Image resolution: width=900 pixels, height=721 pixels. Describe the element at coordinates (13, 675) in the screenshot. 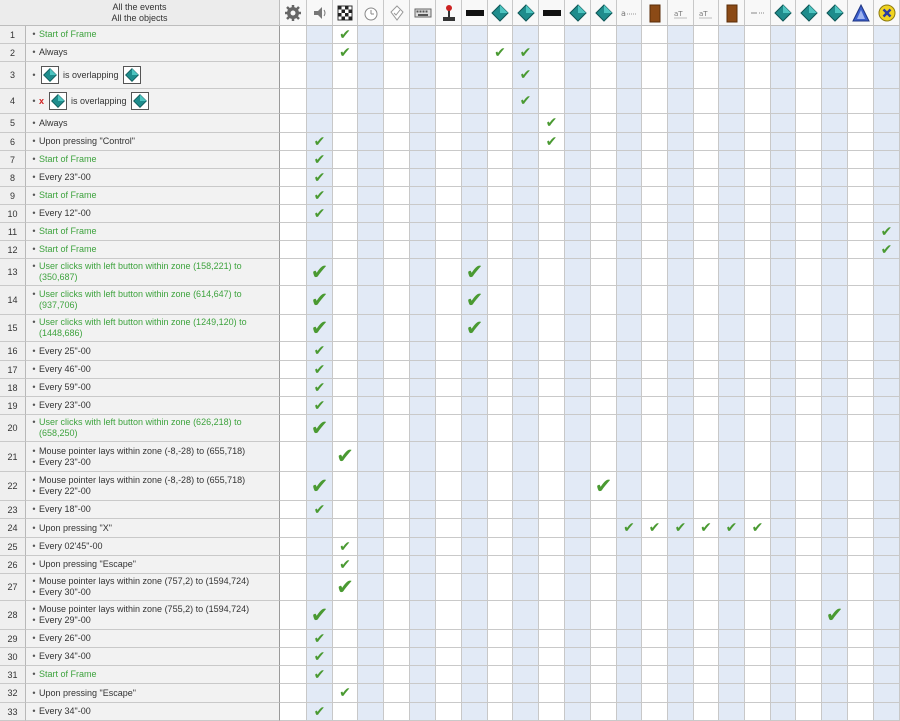

I see `event-number: 31` at that location.